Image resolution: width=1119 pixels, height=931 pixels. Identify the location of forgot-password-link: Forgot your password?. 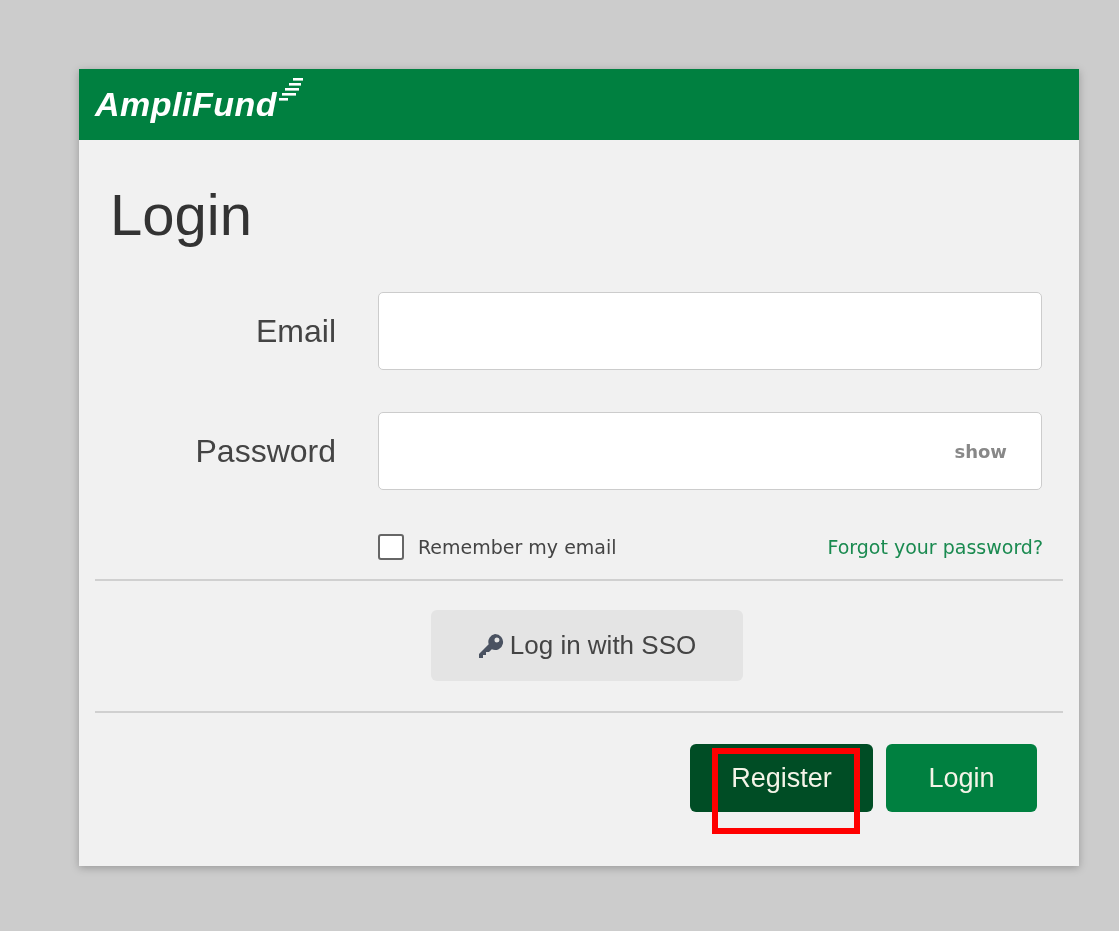
(935, 547).